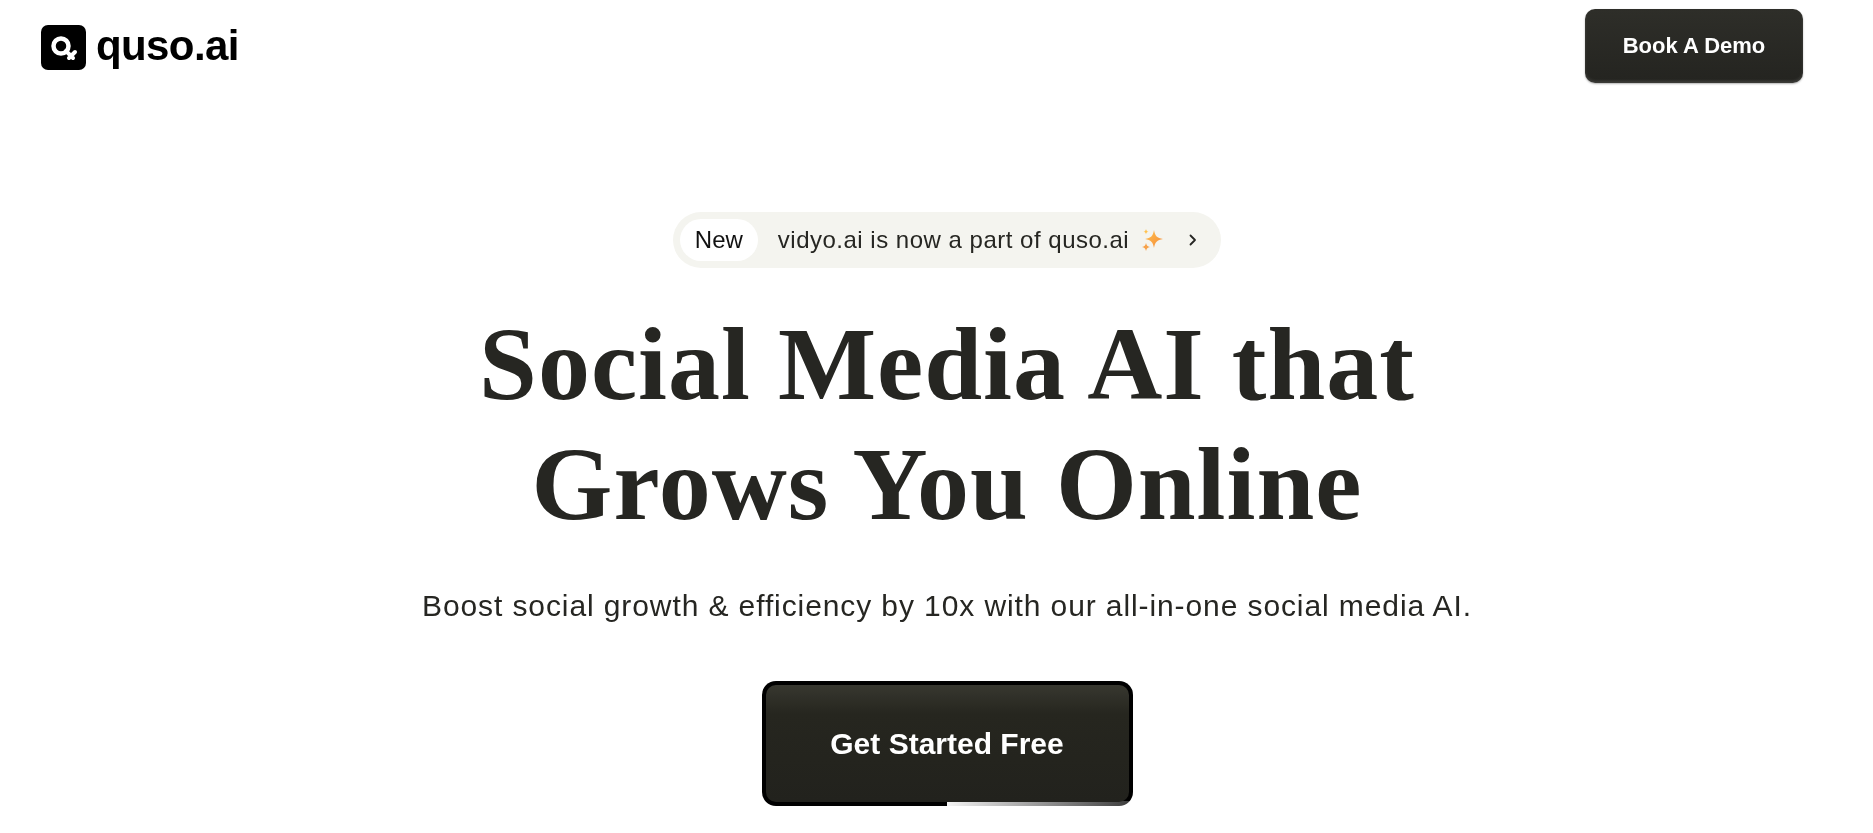 The width and height of the screenshot is (1873, 833). Describe the element at coordinates (718, 240) in the screenshot. I see `new-badge: New` at that location.